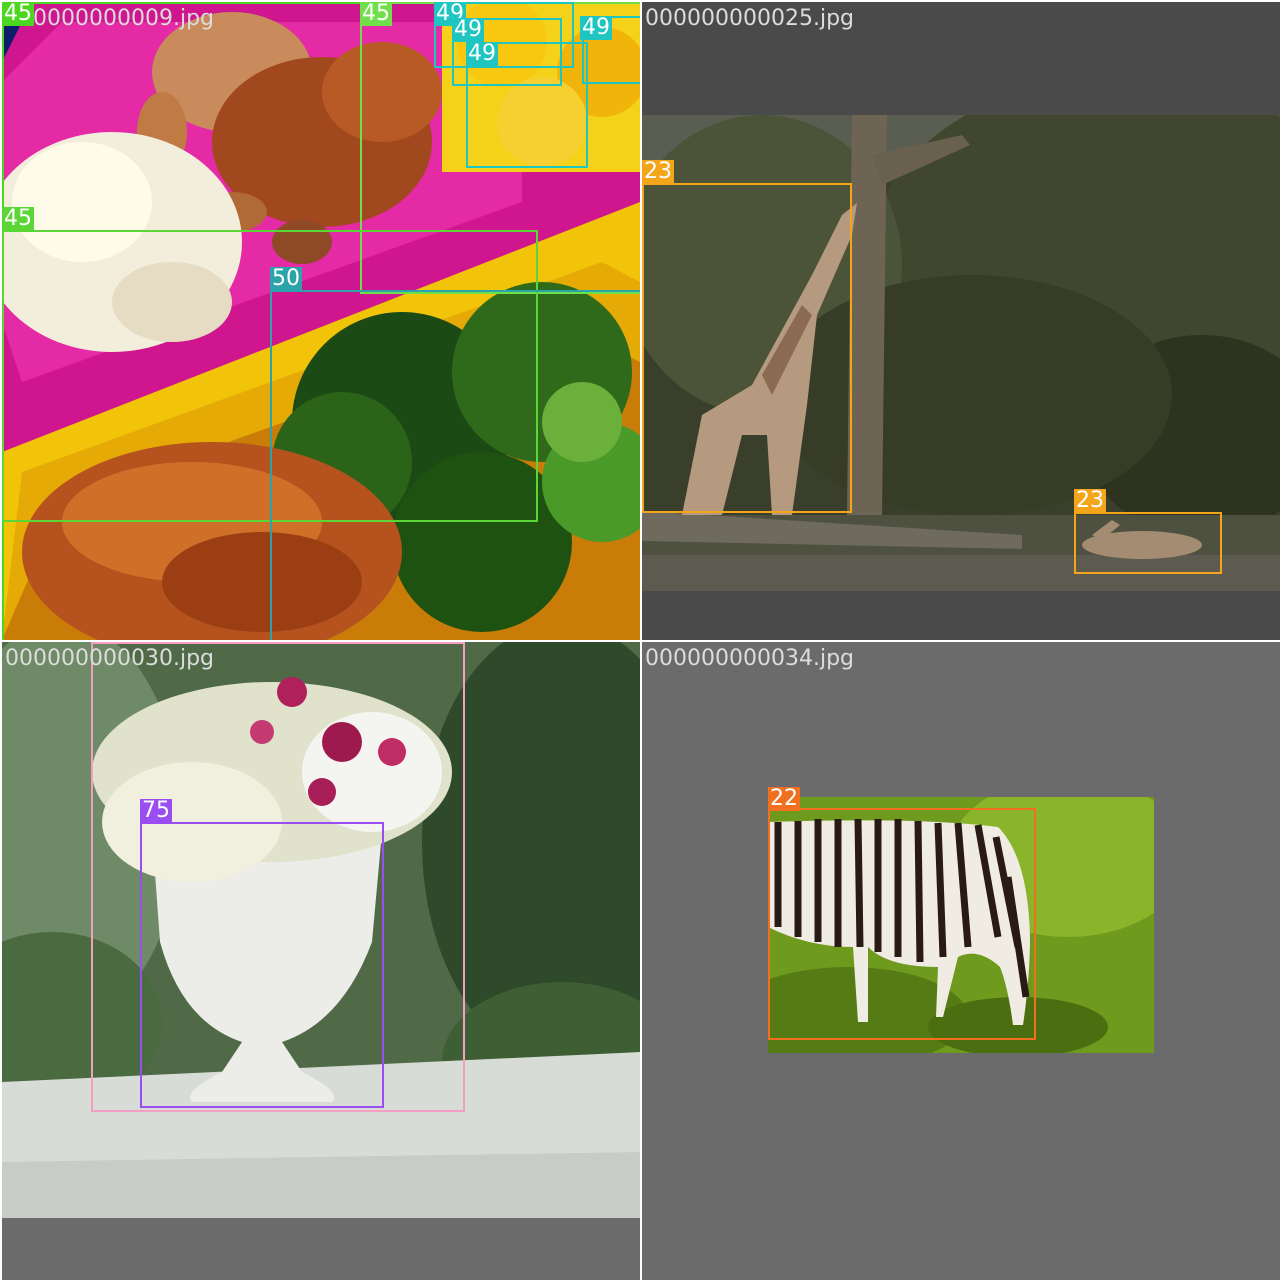 The image size is (1280, 1280). Describe the element at coordinates (784, 798) in the screenshot. I see `detection-label: 22` at that location.